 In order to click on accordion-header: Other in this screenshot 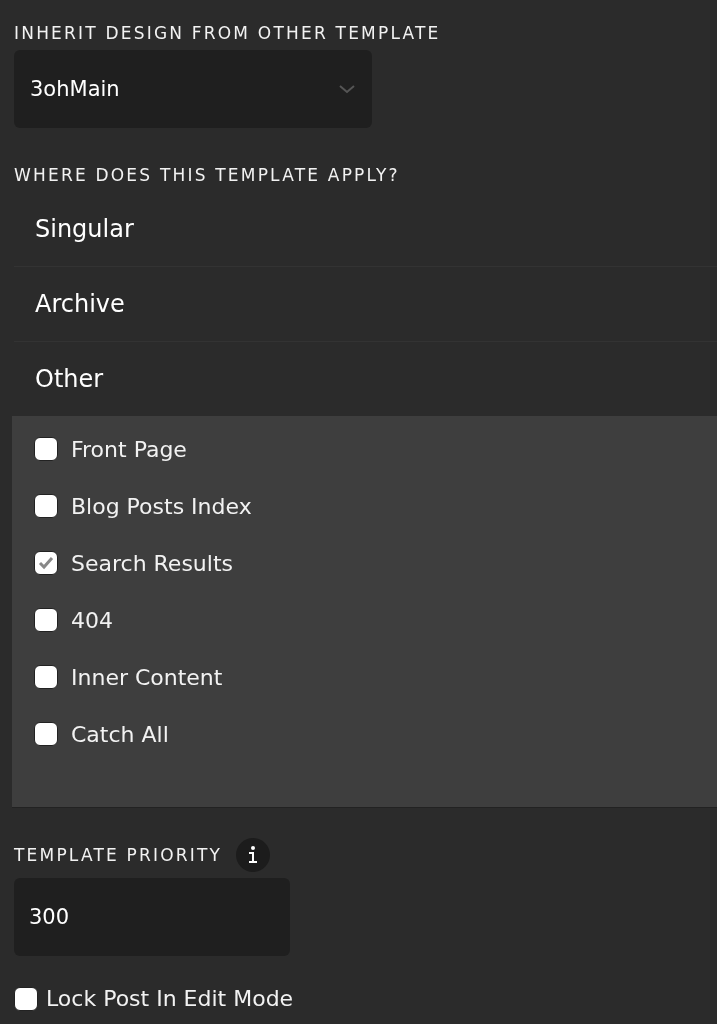, I will do `click(365, 379)`.